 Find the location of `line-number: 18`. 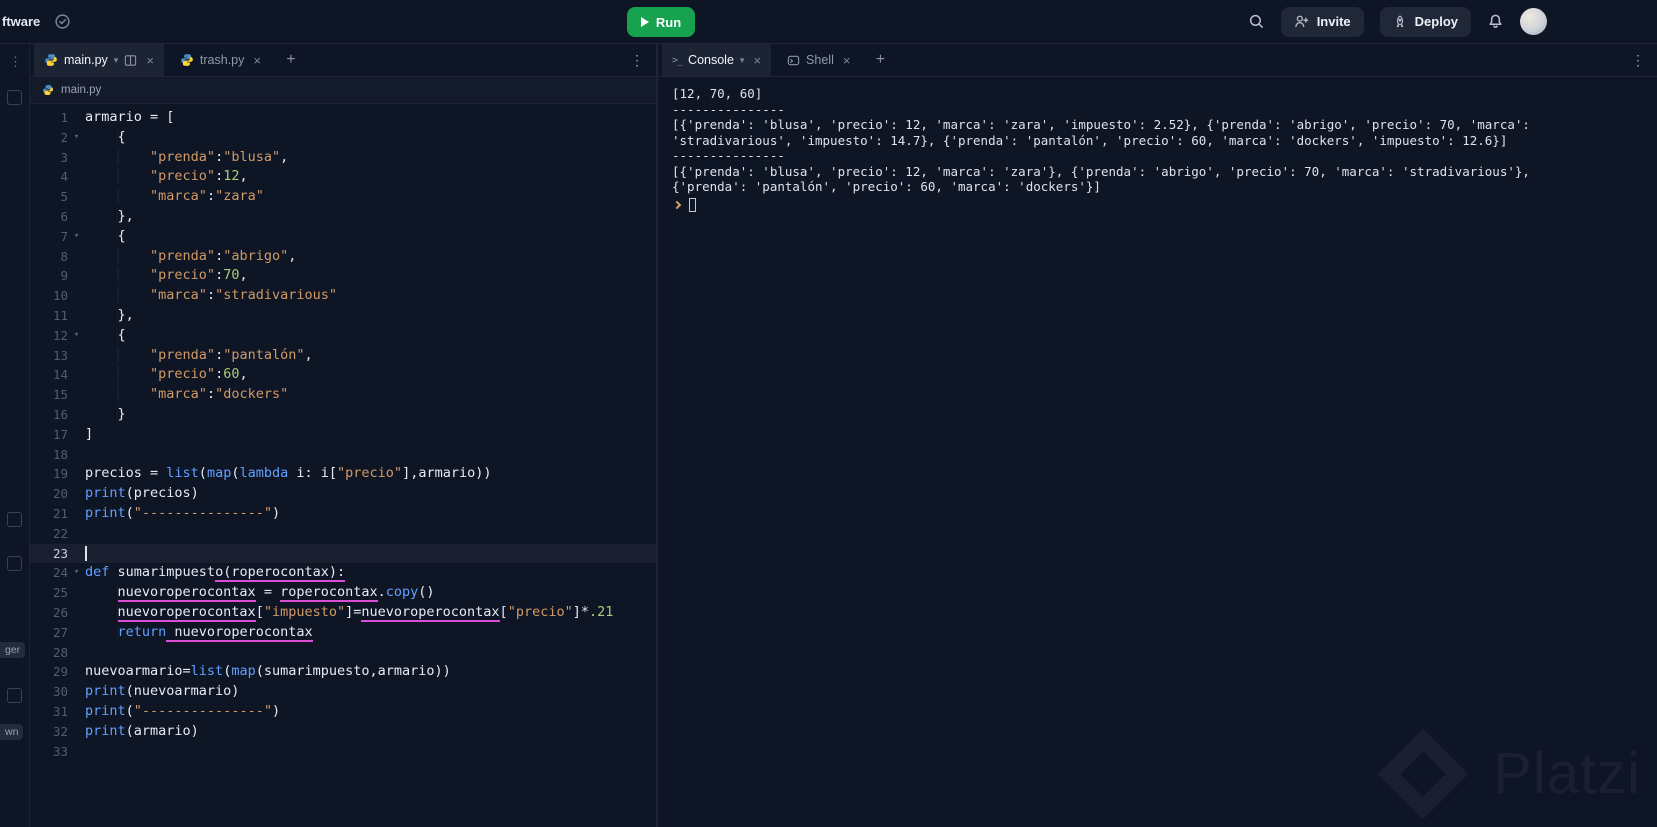

line-number: 18 is located at coordinates (60, 454).